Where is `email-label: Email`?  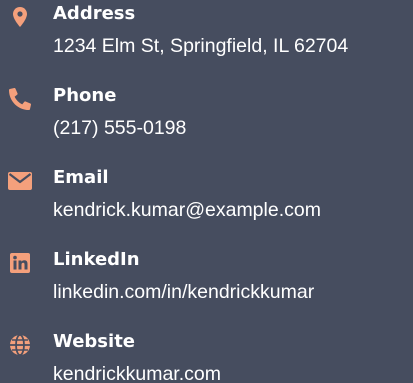 email-label: Email is located at coordinates (81, 177).